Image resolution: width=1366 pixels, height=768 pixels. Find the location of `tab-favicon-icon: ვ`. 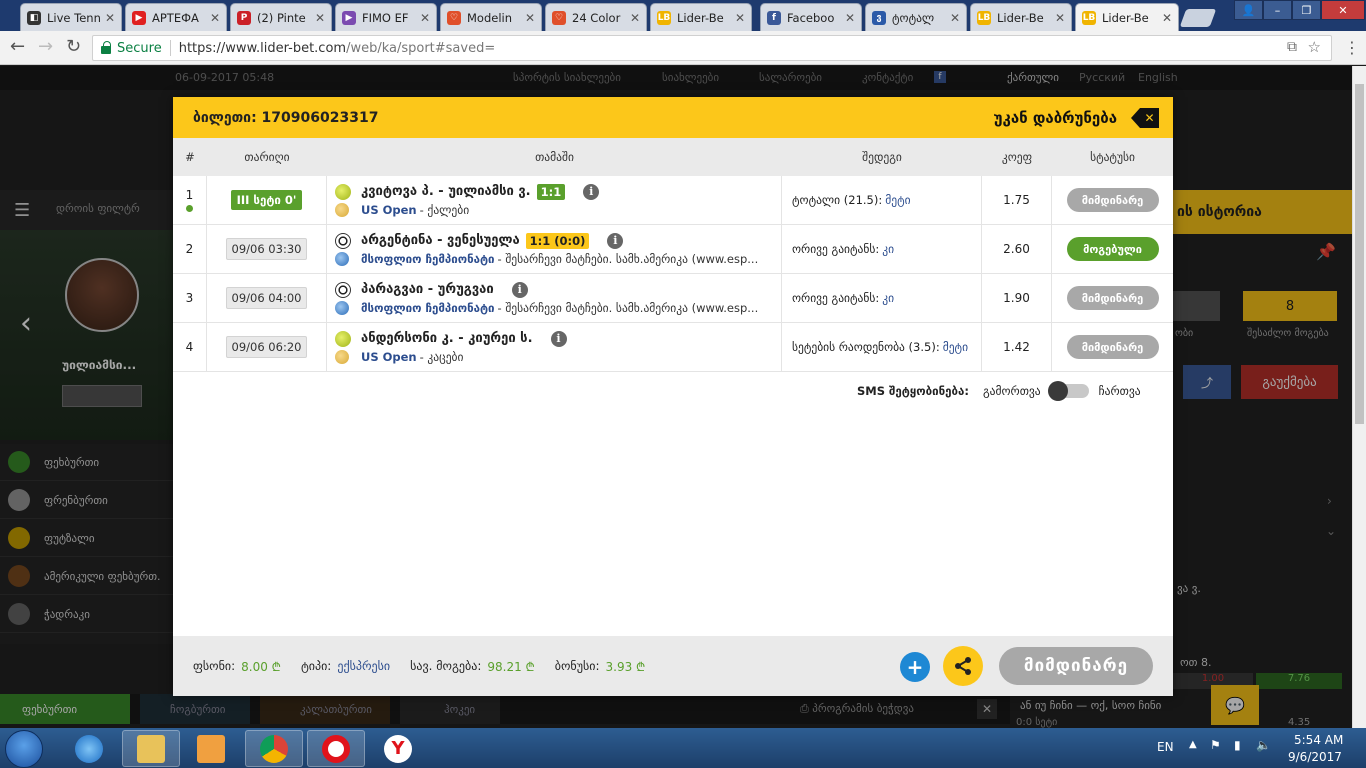

tab-favicon-icon: ვ is located at coordinates (879, 17).